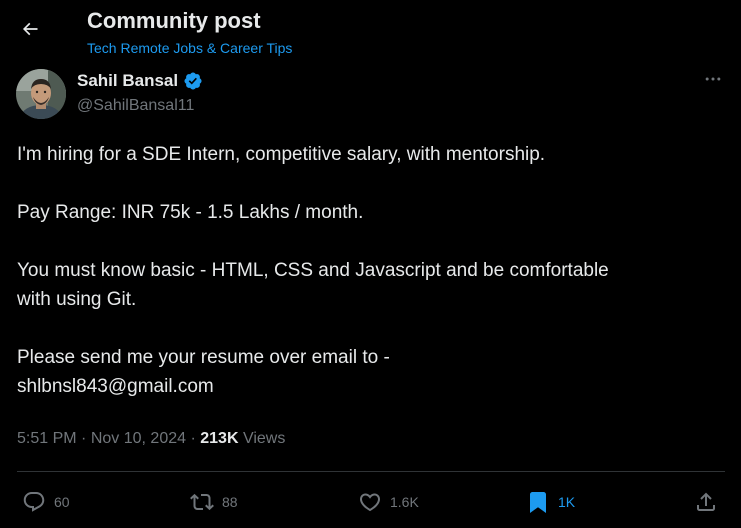 This screenshot has width=741, height=528. I want to click on views-label: Views, so click(264, 438).